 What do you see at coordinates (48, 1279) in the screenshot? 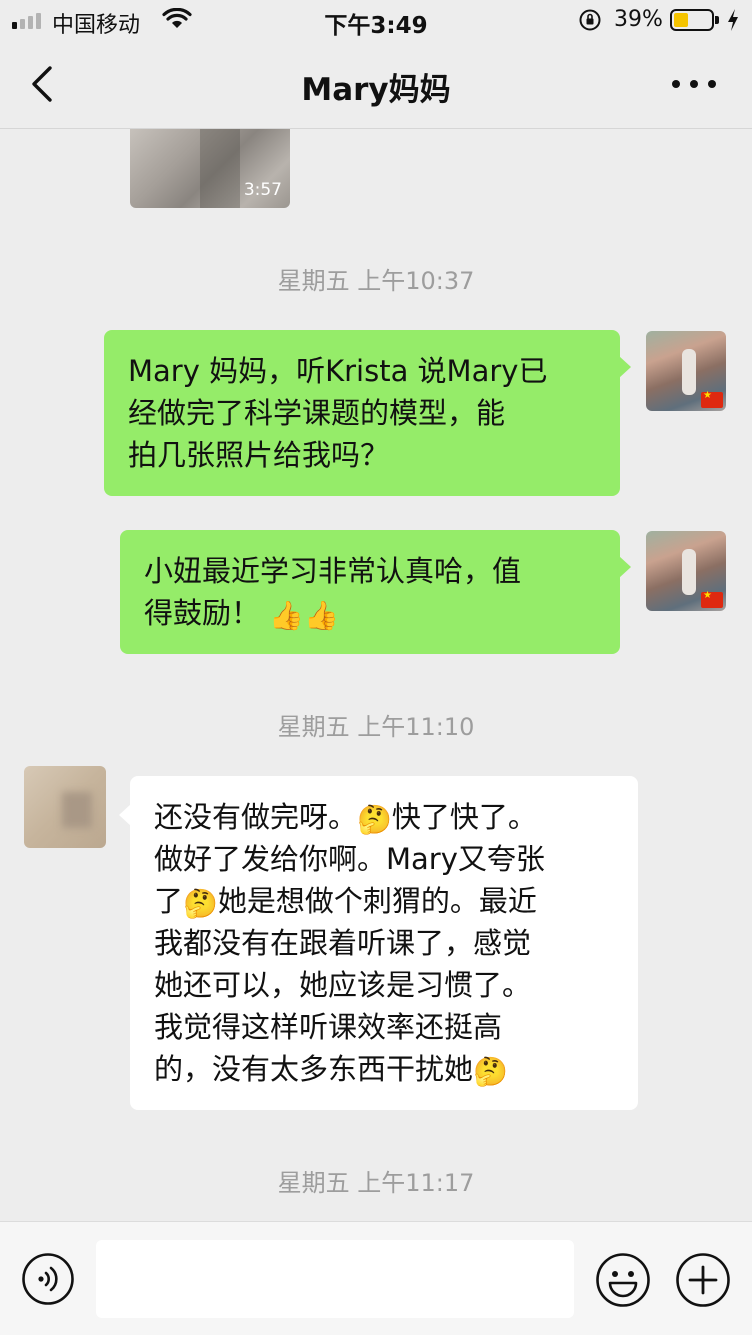
I see `voice-icon` at bounding box center [48, 1279].